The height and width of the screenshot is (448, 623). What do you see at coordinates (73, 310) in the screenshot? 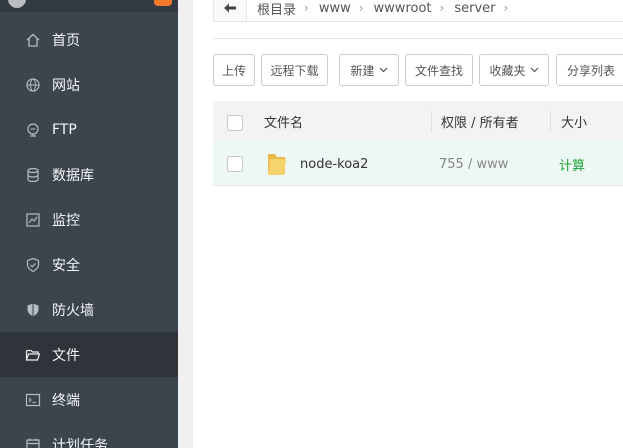
I see `sidebar-item-label: 防火墙` at bounding box center [73, 310].